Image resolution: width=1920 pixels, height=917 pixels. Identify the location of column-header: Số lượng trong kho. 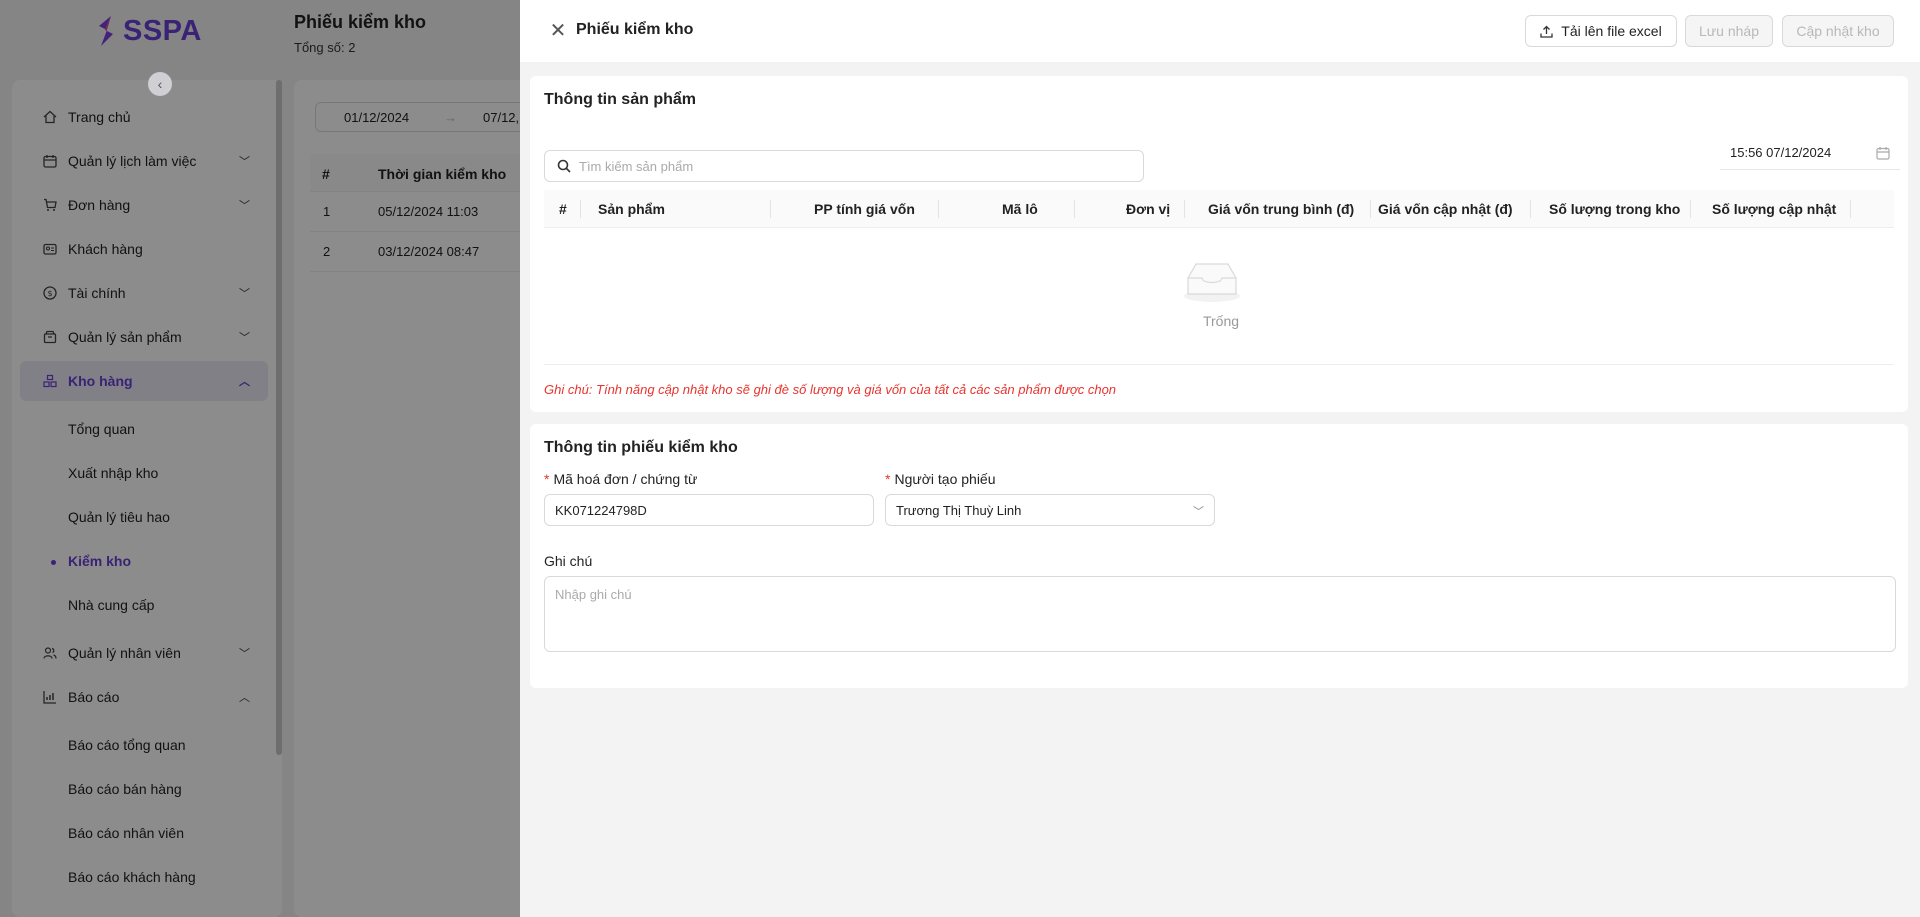
(1615, 209).